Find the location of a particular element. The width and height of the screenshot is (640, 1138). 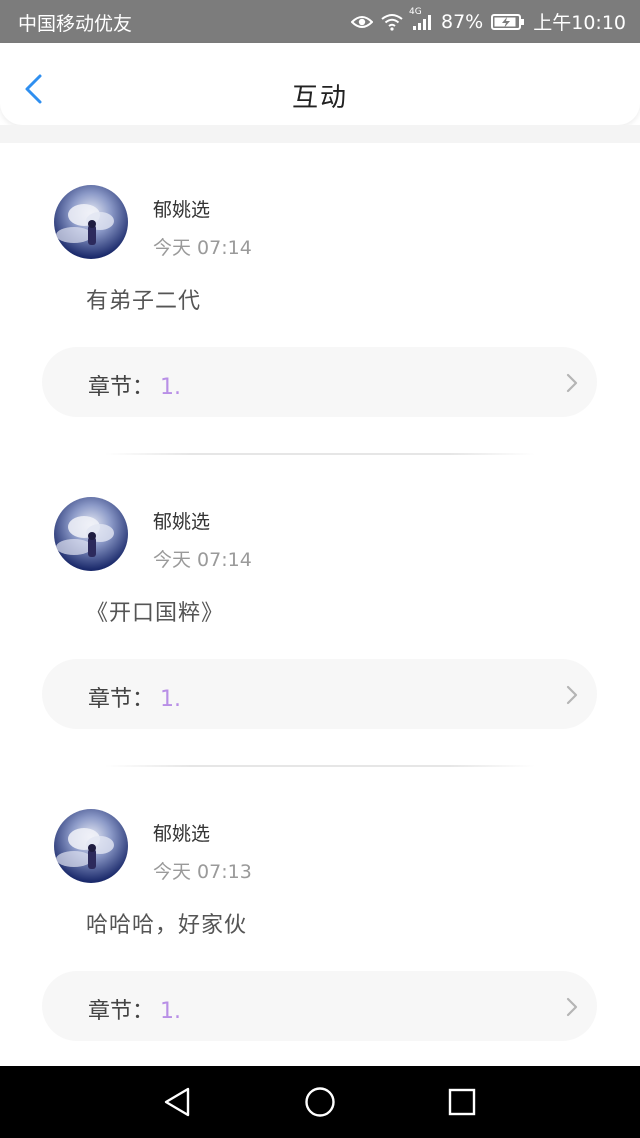

eye-icon is located at coordinates (362, 22).